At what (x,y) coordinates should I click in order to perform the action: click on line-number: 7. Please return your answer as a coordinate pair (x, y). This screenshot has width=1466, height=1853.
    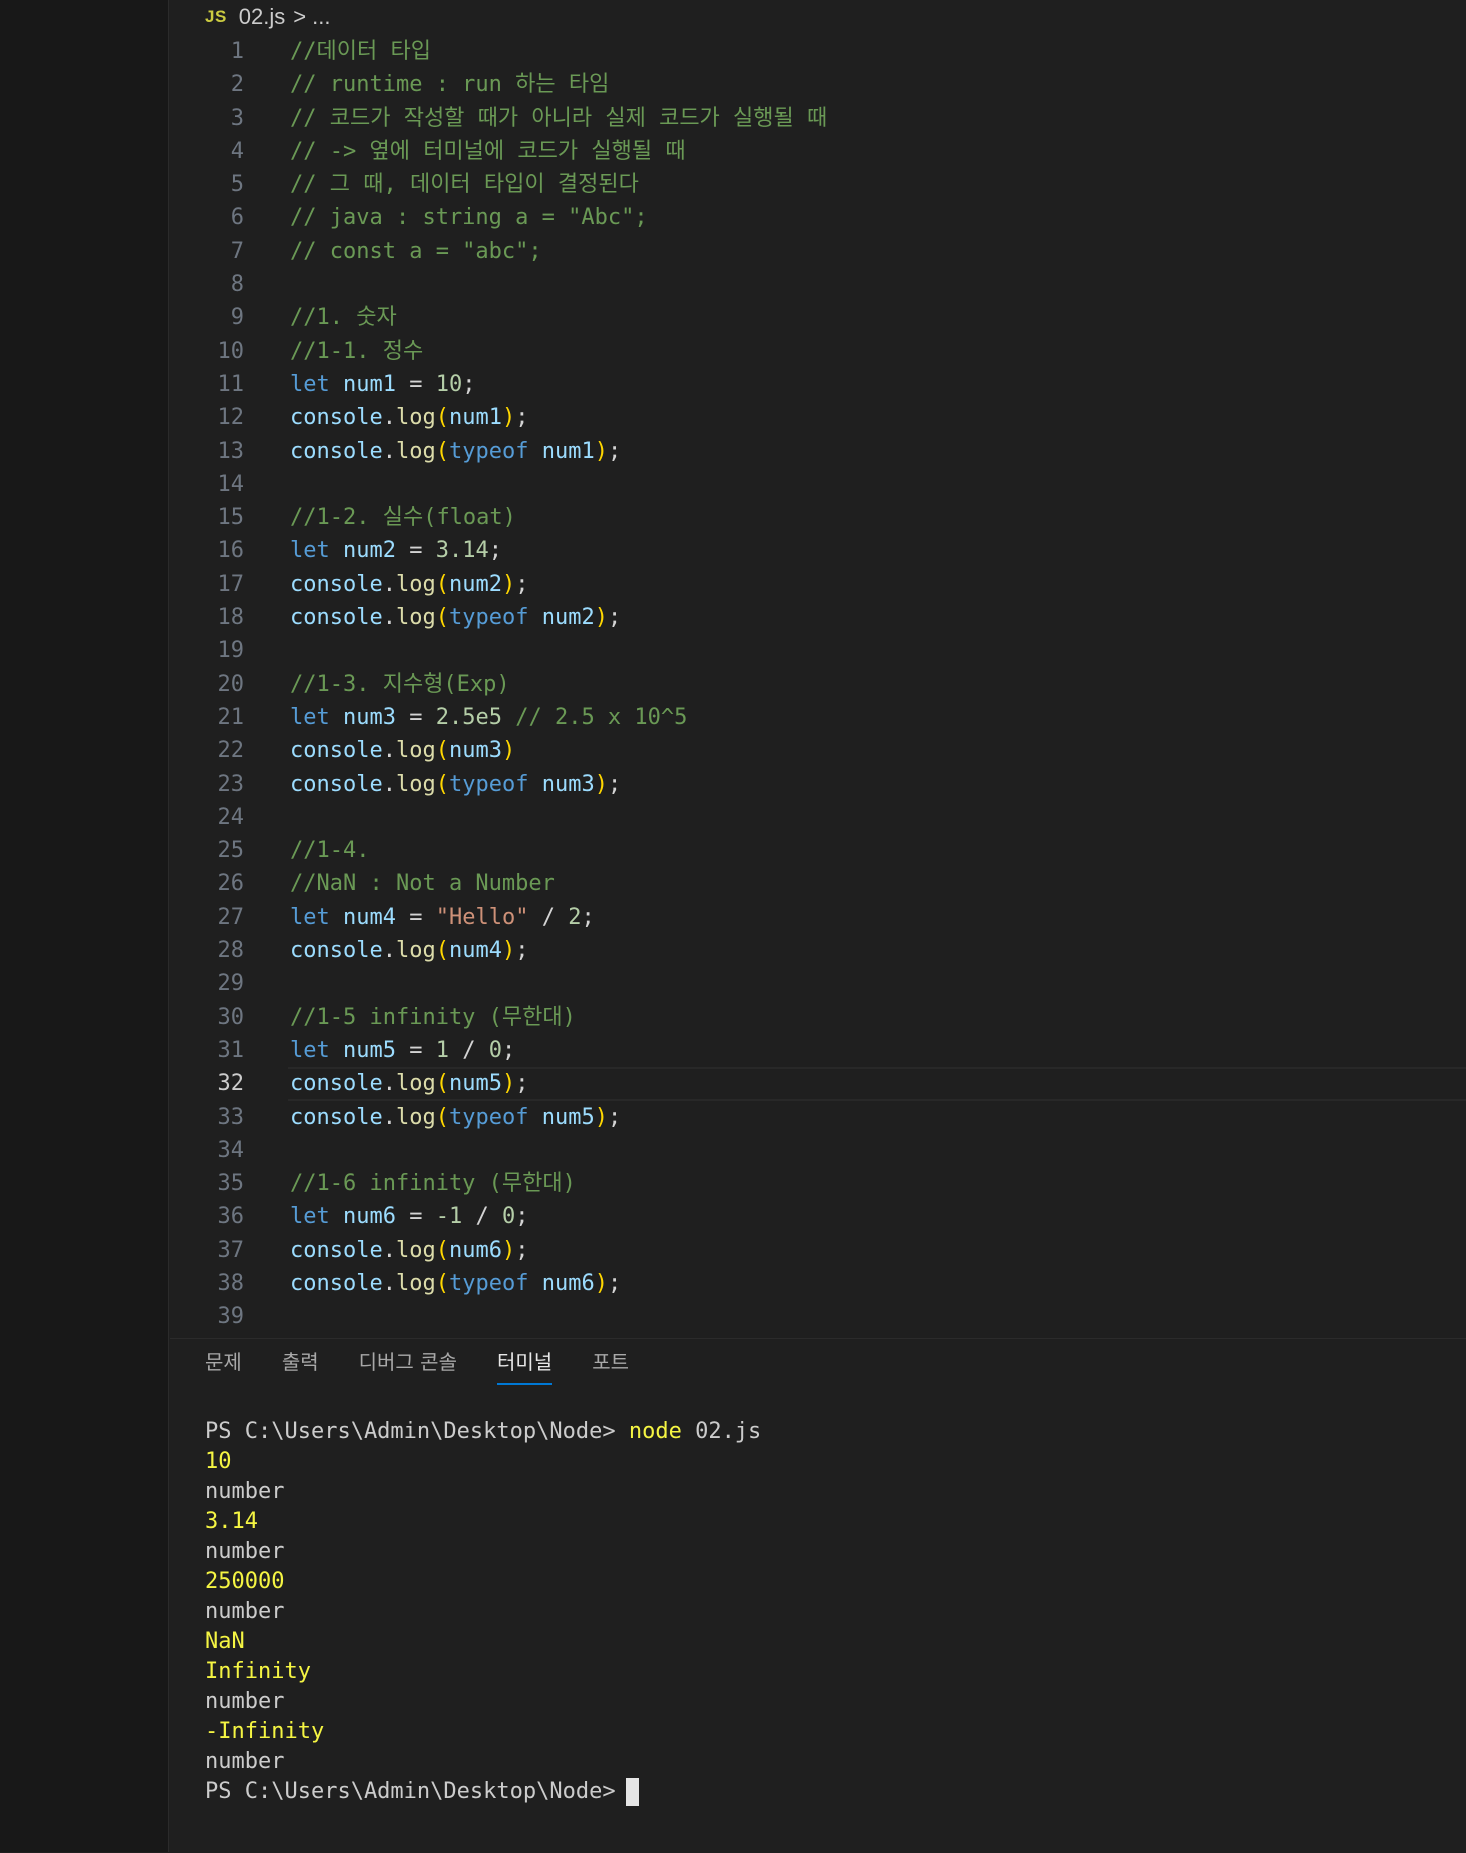
    Looking at the image, I should click on (237, 251).